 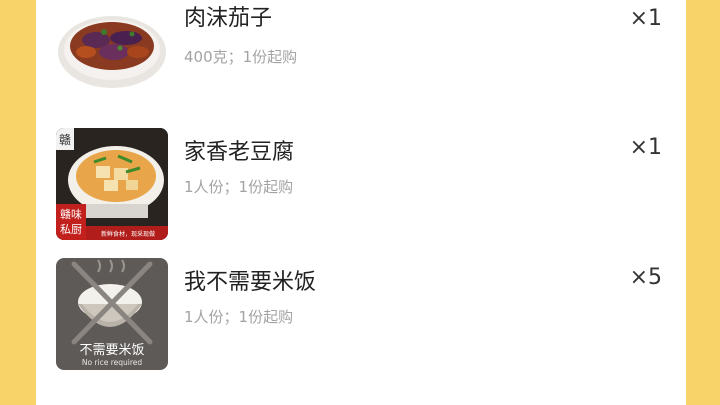 I want to click on image-brand-line-2: 私厨, so click(x=71, y=229).